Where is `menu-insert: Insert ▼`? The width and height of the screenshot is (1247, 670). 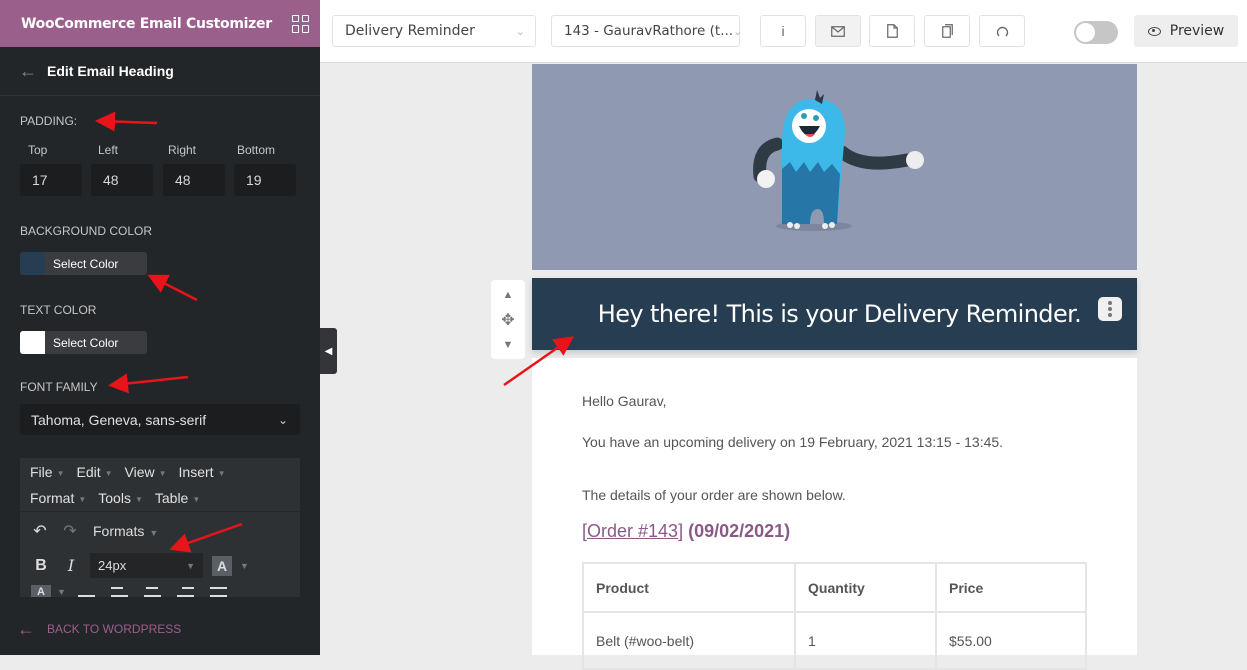 menu-insert: Insert ▼ is located at coordinates (202, 472).